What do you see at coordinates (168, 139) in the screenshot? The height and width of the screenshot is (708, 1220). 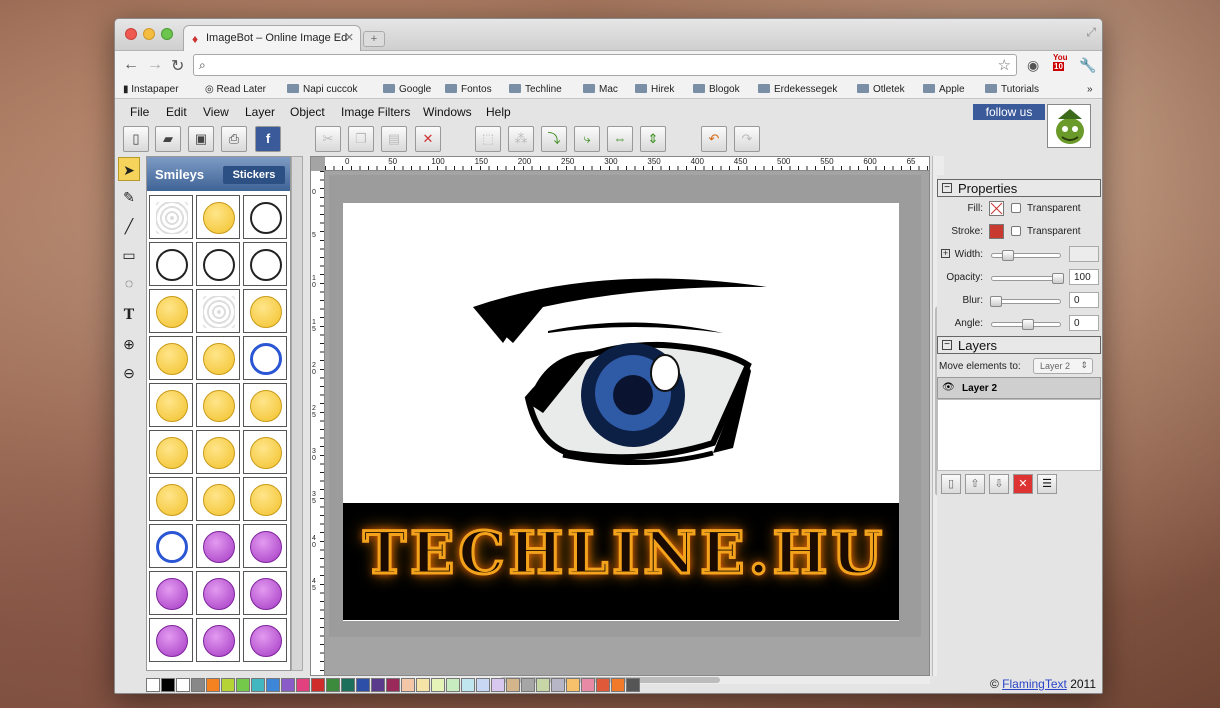 I see `open-folder-button: ▰` at bounding box center [168, 139].